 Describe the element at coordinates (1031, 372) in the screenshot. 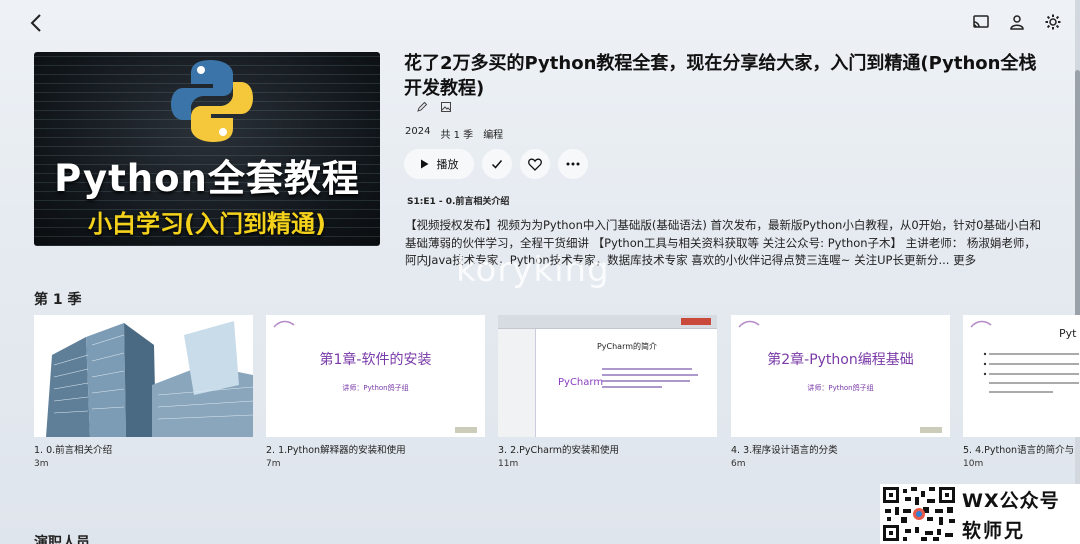

I see `slide-bullet-lines` at that location.